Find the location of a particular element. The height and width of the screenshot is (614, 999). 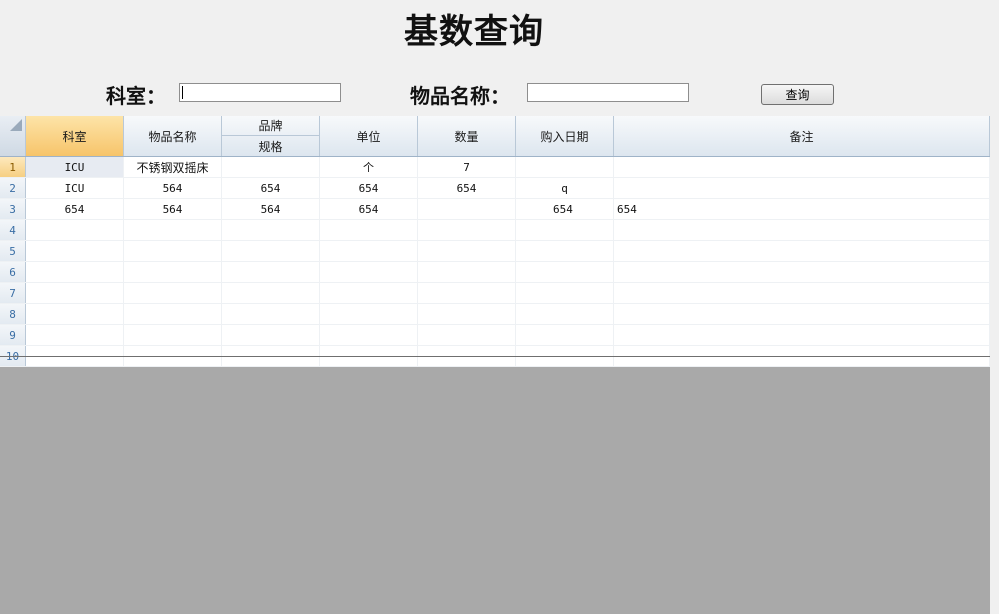

cell-purchase-date: 654 is located at coordinates (565, 209).